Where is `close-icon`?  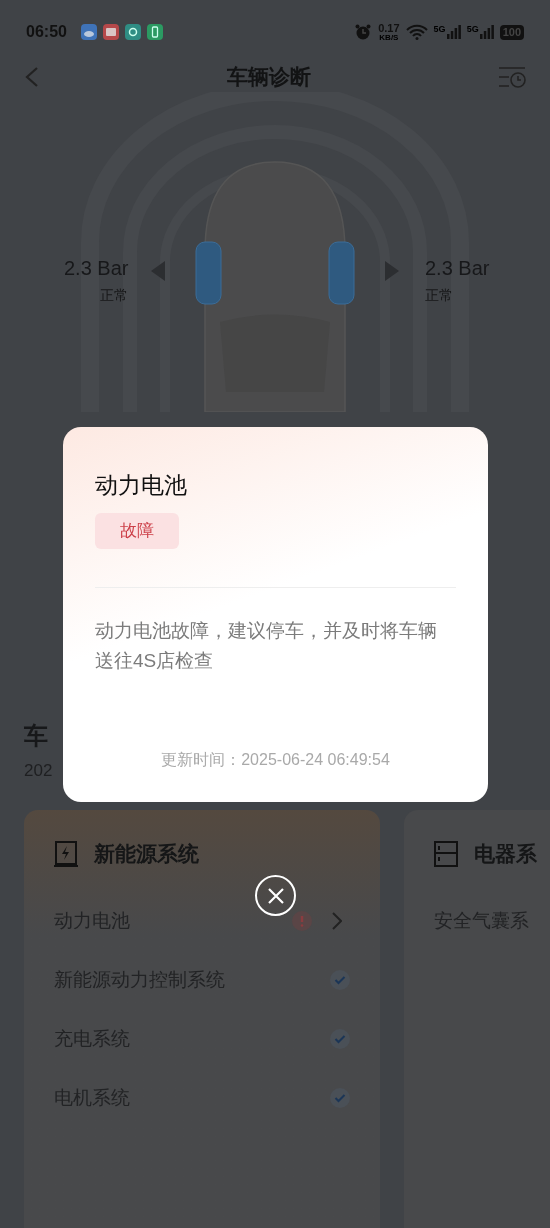 close-icon is located at coordinates (275, 895).